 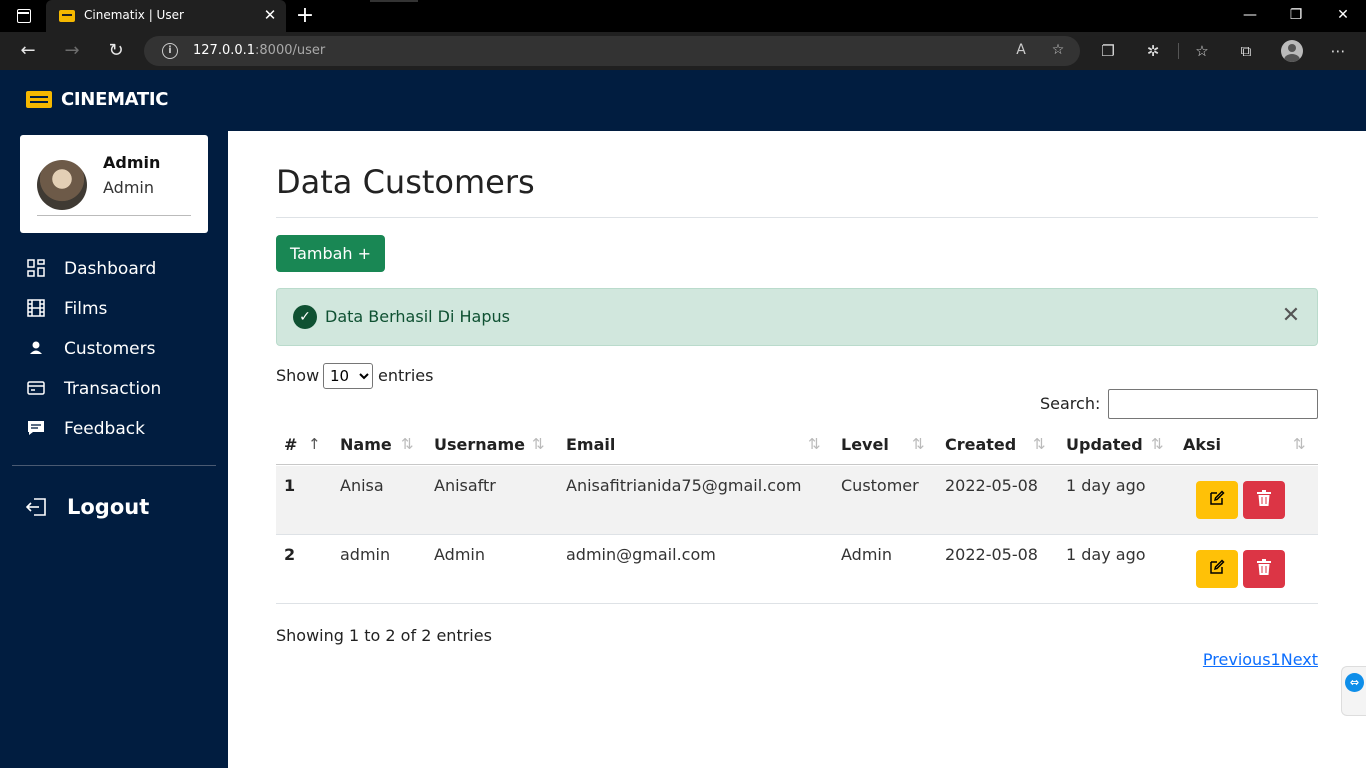 What do you see at coordinates (417, 316) in the screenshot?
I see `alert-message: Data Berhasil Di Hapus` at bounding box center [417, 316].